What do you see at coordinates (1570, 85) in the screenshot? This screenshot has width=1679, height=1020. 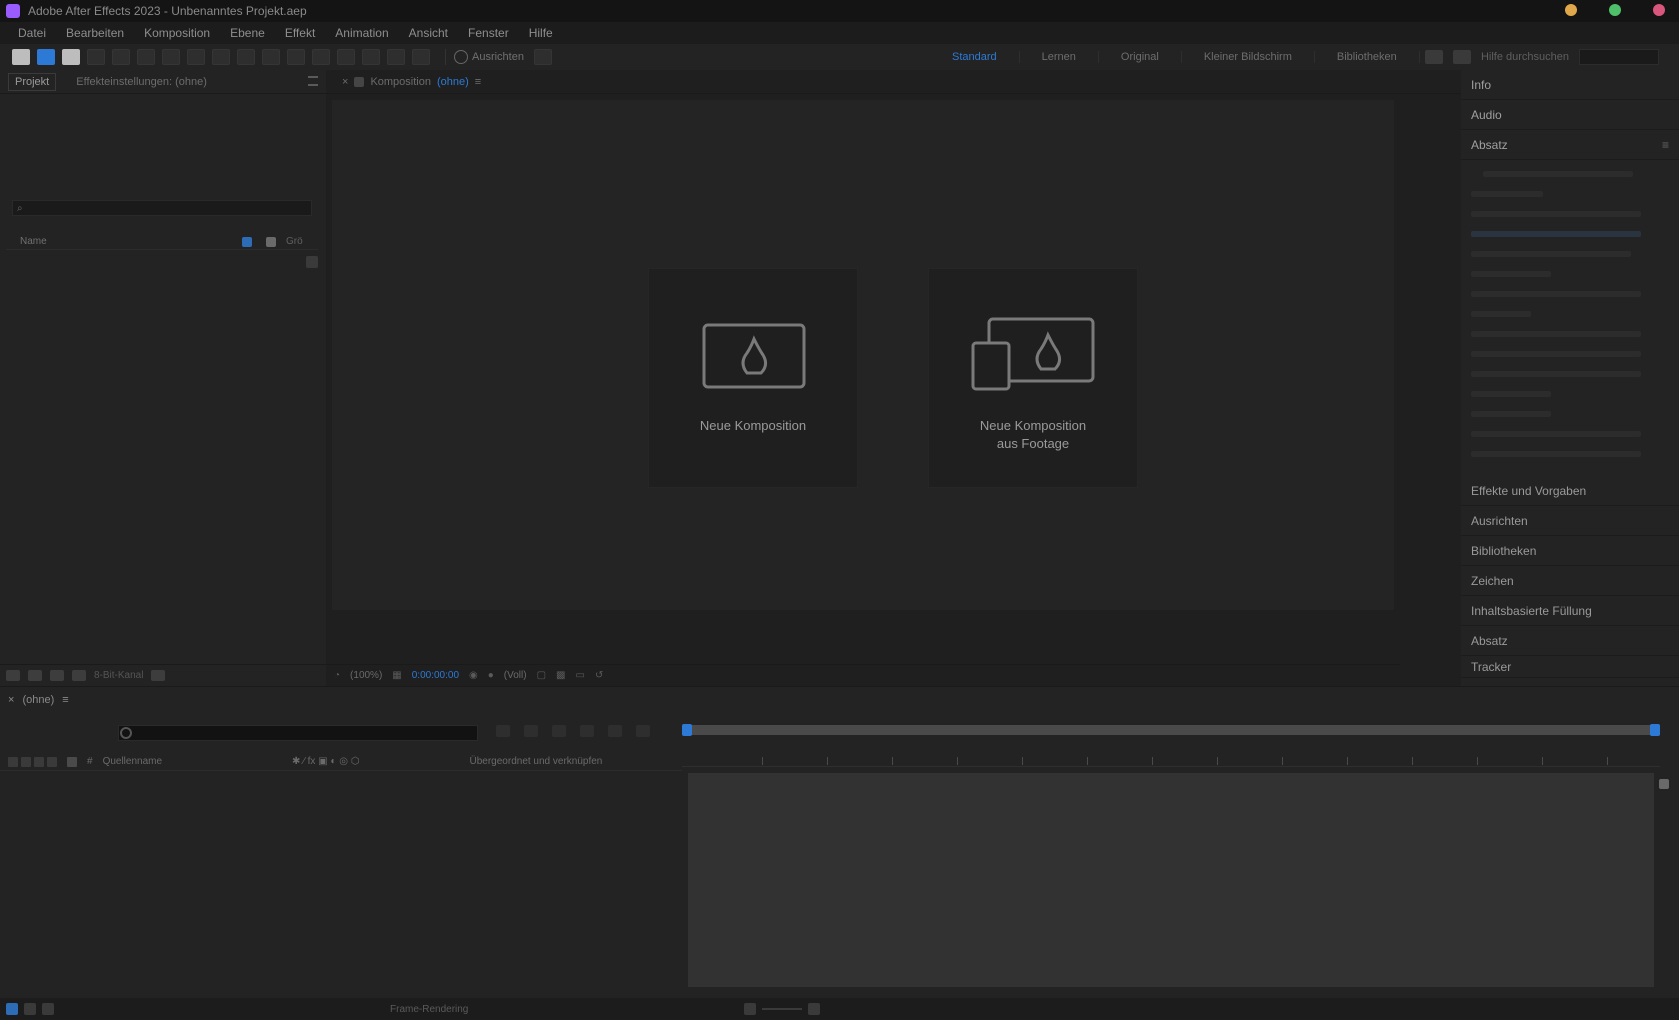 I see `info-section: Info` at bounding box center [1570, 85].